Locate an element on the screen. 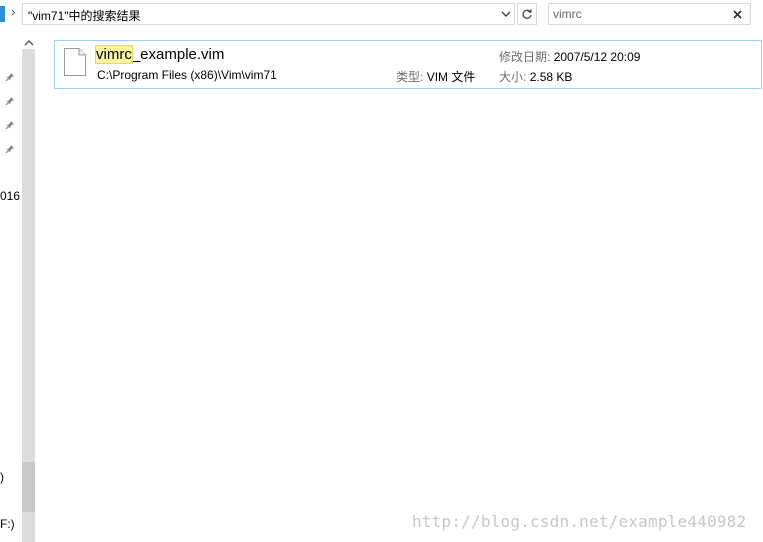 Image resolution: width=763 pixels, height=542 pixels. search-box is located at coordinates (649, 14).